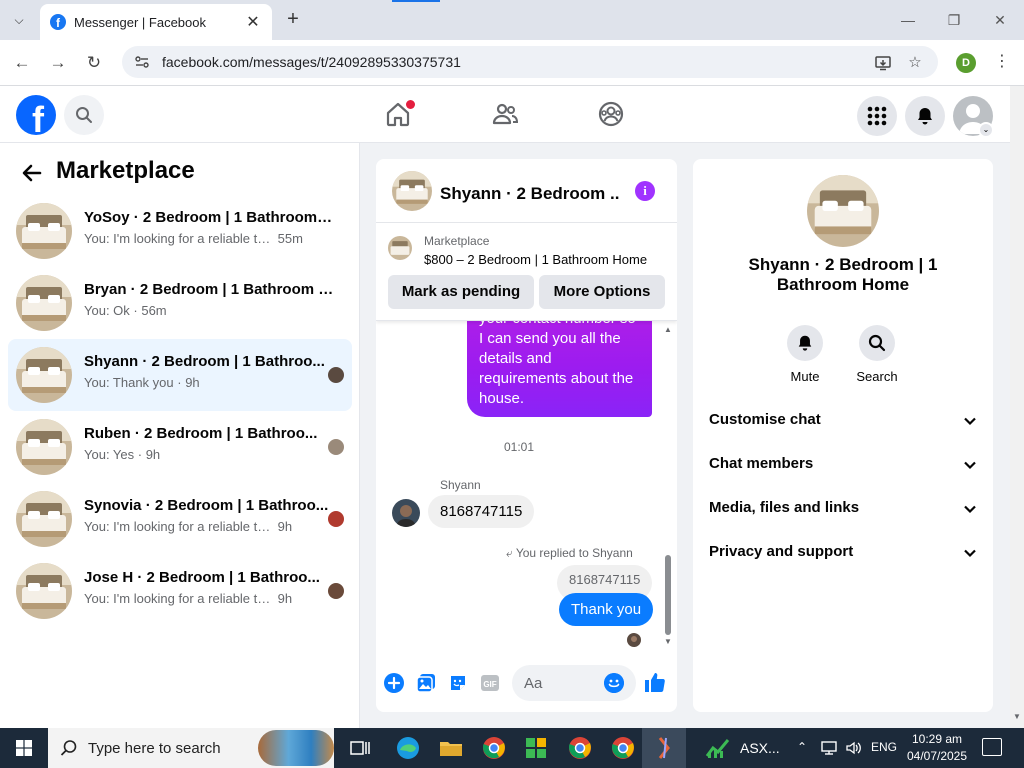 This screenshot has width=1024, height=768. Describe the element at coordinates (664, 748) in the screenshot. I see `active-app-highlight` at that location.